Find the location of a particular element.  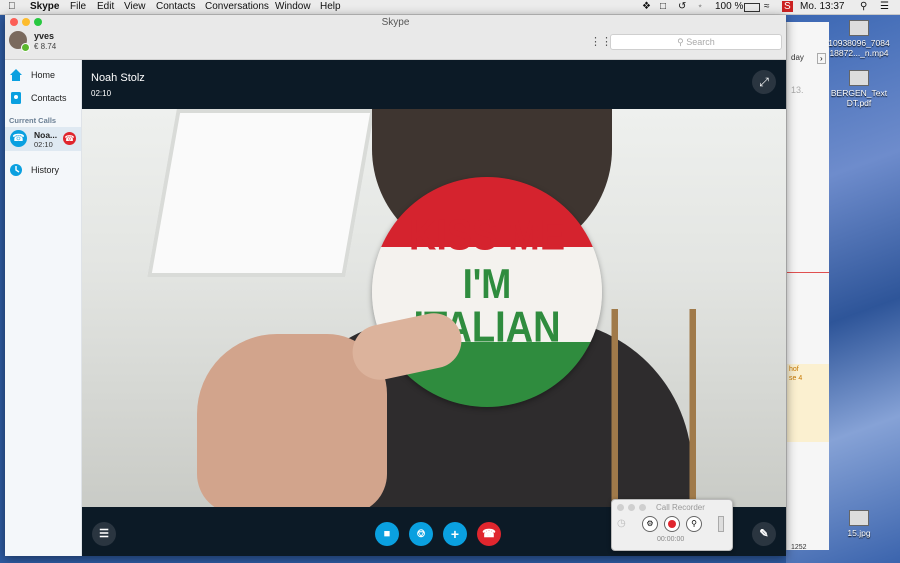

clipboard-icon: □ is located at coordinates (663, 6).